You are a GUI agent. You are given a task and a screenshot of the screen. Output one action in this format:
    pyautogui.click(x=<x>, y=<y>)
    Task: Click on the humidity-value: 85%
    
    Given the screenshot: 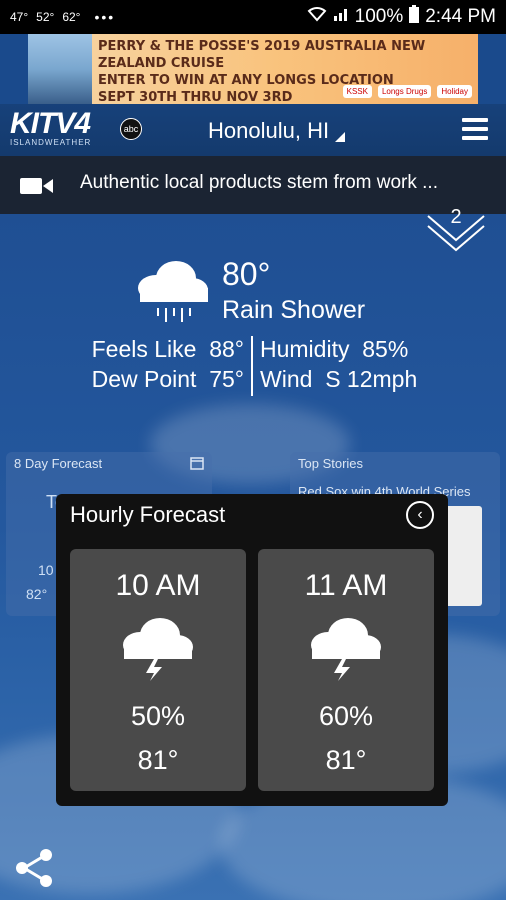 What is the action you would take?
    pyautogui.click(x=385, y=349)
    